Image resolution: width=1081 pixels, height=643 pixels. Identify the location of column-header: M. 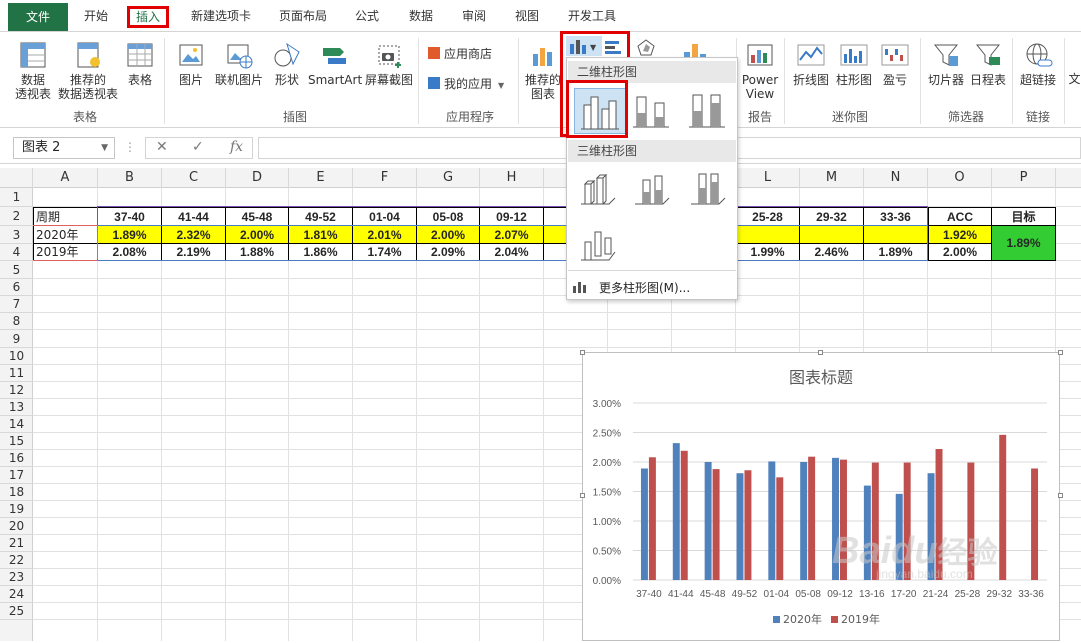
(832, 178).